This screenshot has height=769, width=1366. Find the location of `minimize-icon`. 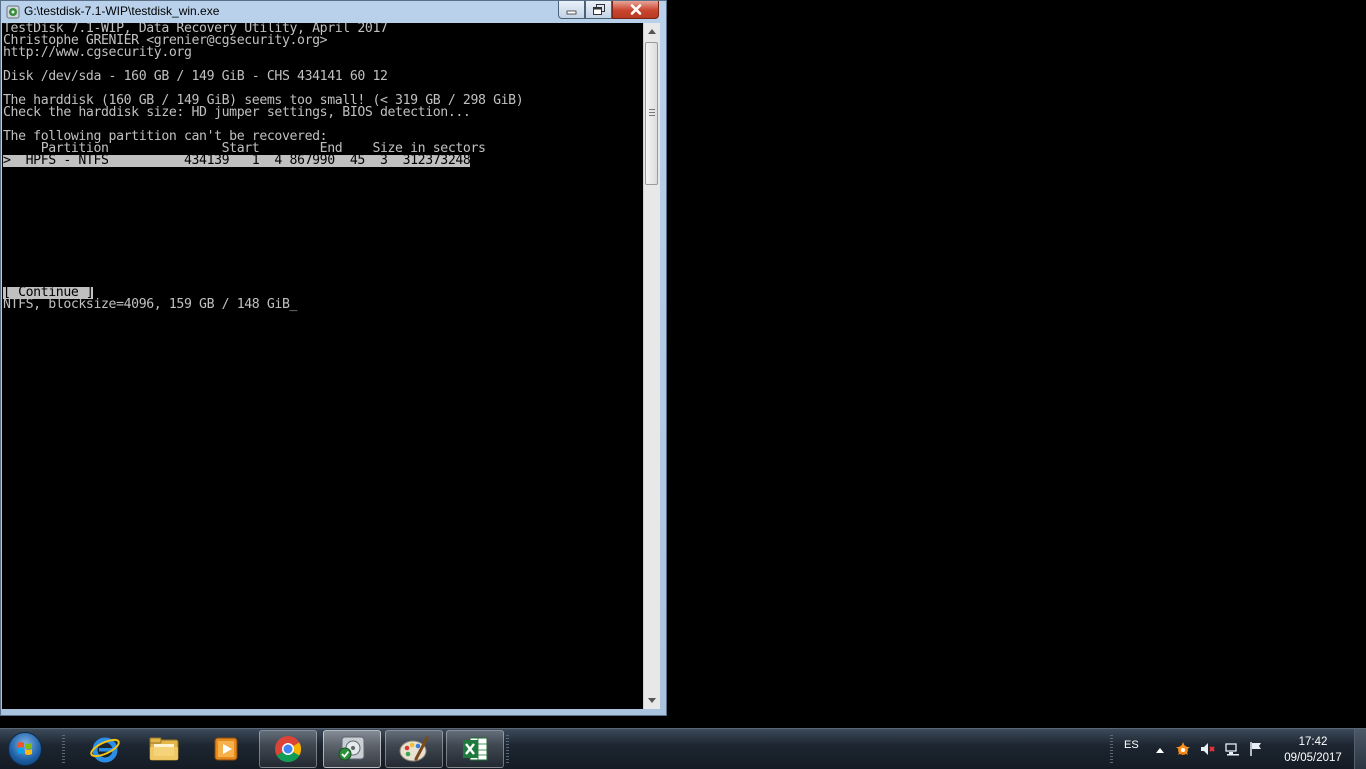

minimize-icon is located at coordinates (571, 12).